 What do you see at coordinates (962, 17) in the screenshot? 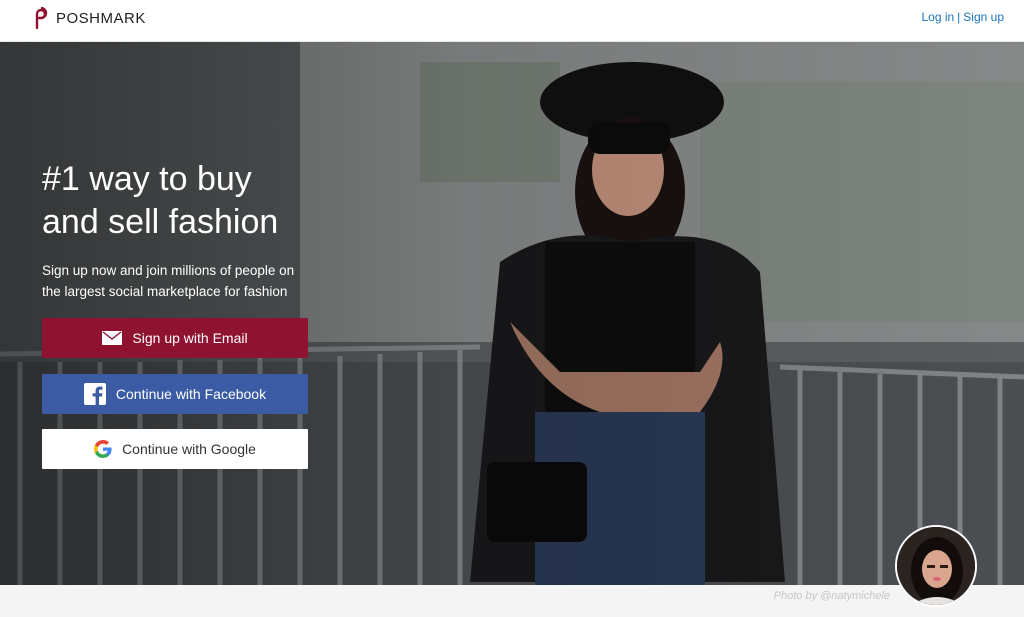
I see `auth-links: Log in | Sign up` at bounding box center [962, 17].